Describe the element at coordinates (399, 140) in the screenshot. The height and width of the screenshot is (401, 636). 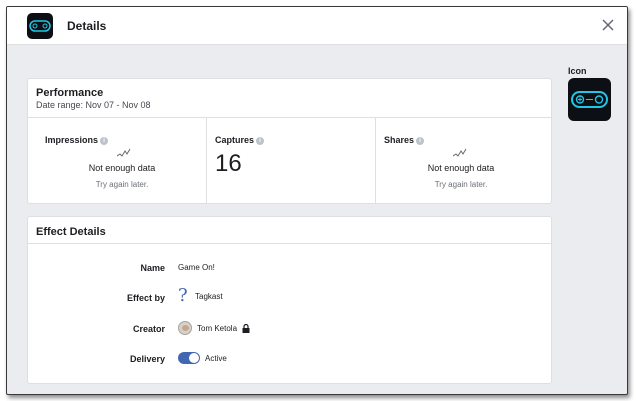
I see `metric-label-text: Shares` at that location.